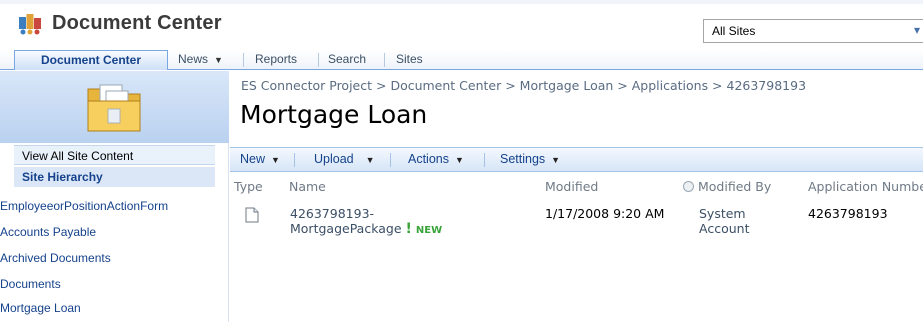 Image resolution: width=923 pixels, height=322 pixels. What do you see at coordinates (428, 159) in the screenshot?
I see `actions-menu-label: Actions` at bounding box center [428, 159].